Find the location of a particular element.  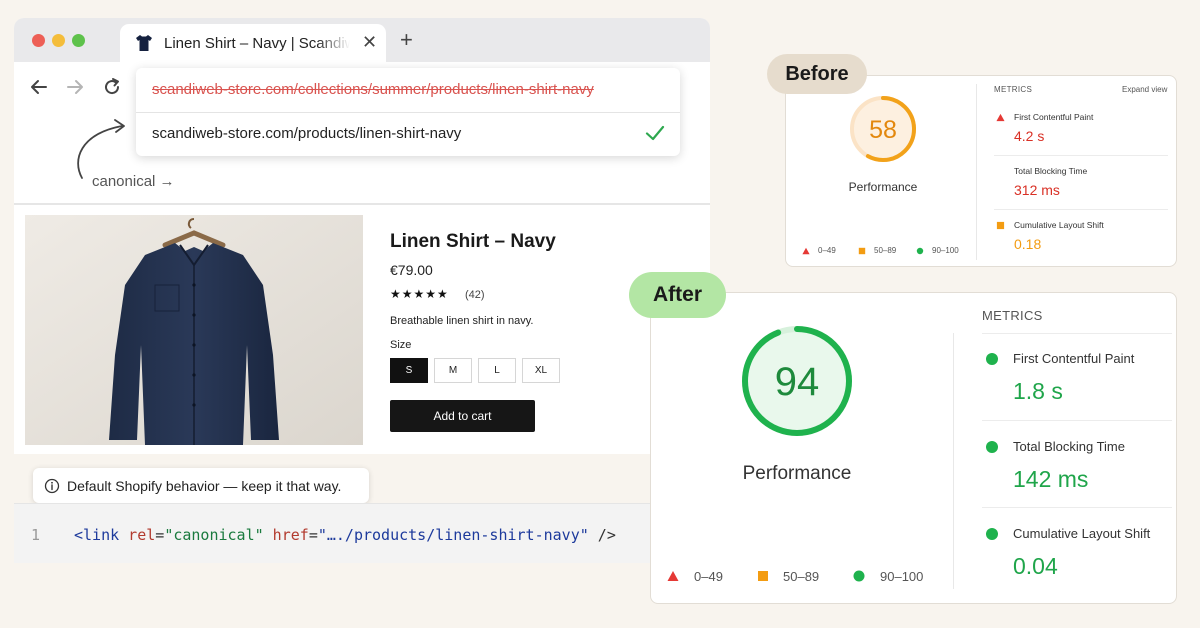

before-score: 58 is located at coordinates (883, 130).